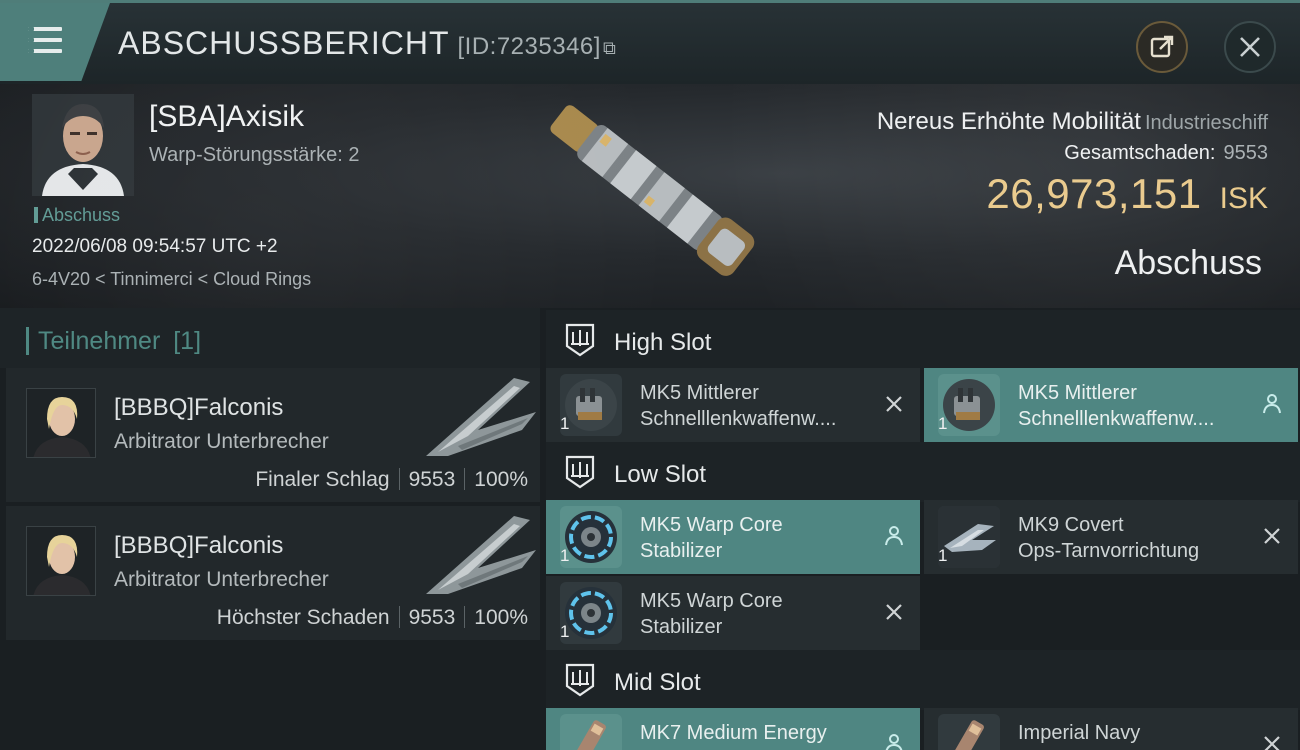 This screenshot has width=1300, height=750. What do you see at coordinates (610, 48) in the screenshot?
I see `copy-icon: ⧉` at bounding box center [610, 48].